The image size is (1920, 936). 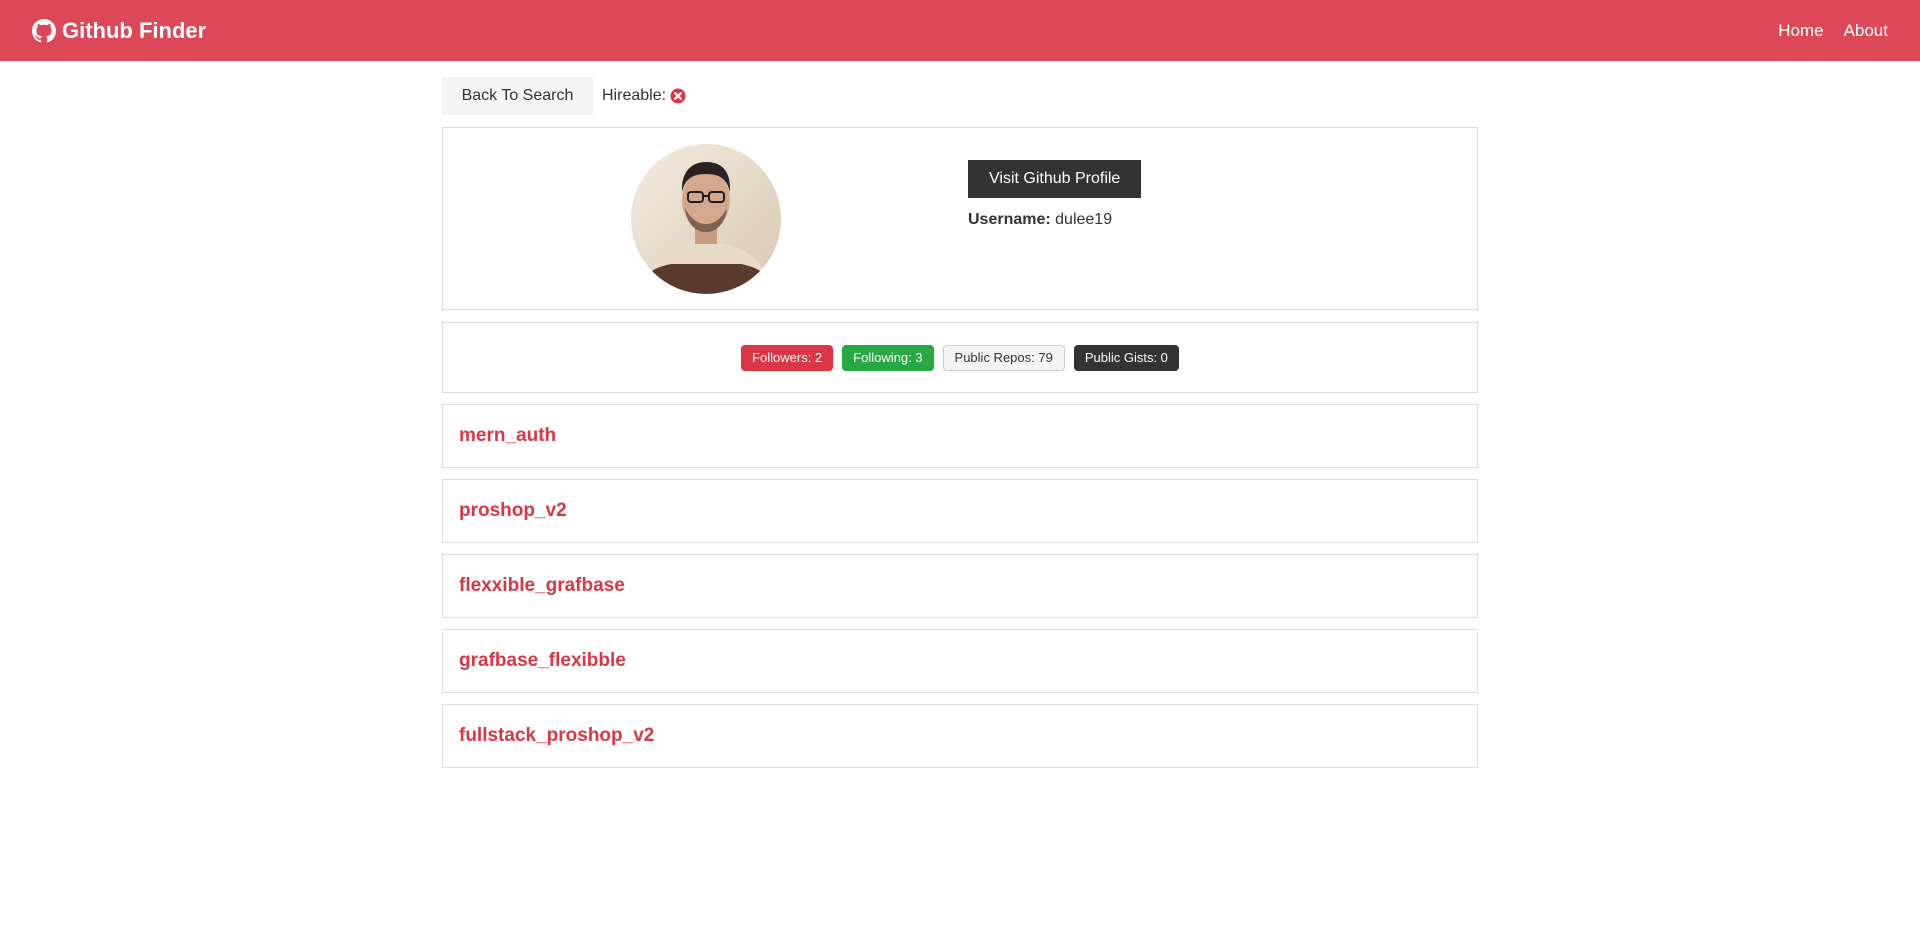 I want to click on following-badge: Following: 3, so click(x=888, y=357).